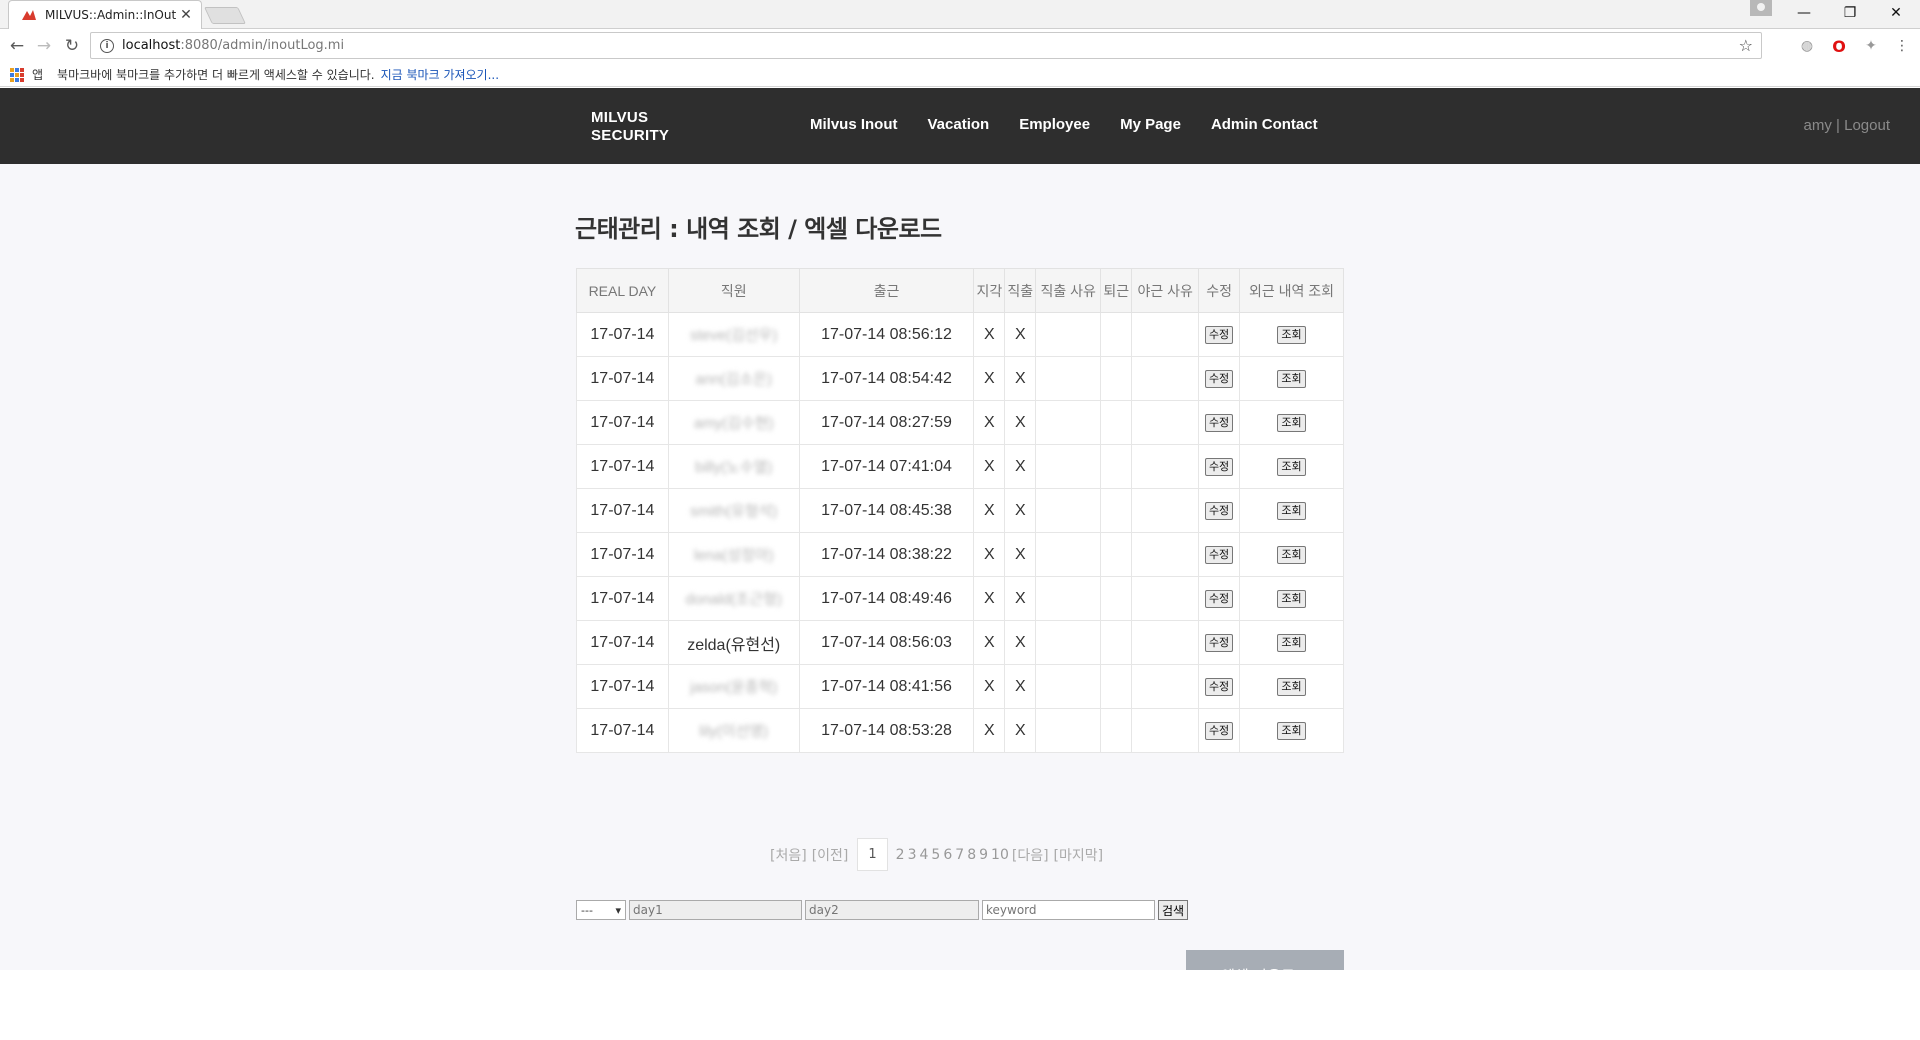  What do you see at coordinates (960, 554) in the screenshot?
I see `table-row: 17-07-14 lena(성정아) 17-07-14 08:38:22 X X 수정 조회` at bounding box center [960, 554].